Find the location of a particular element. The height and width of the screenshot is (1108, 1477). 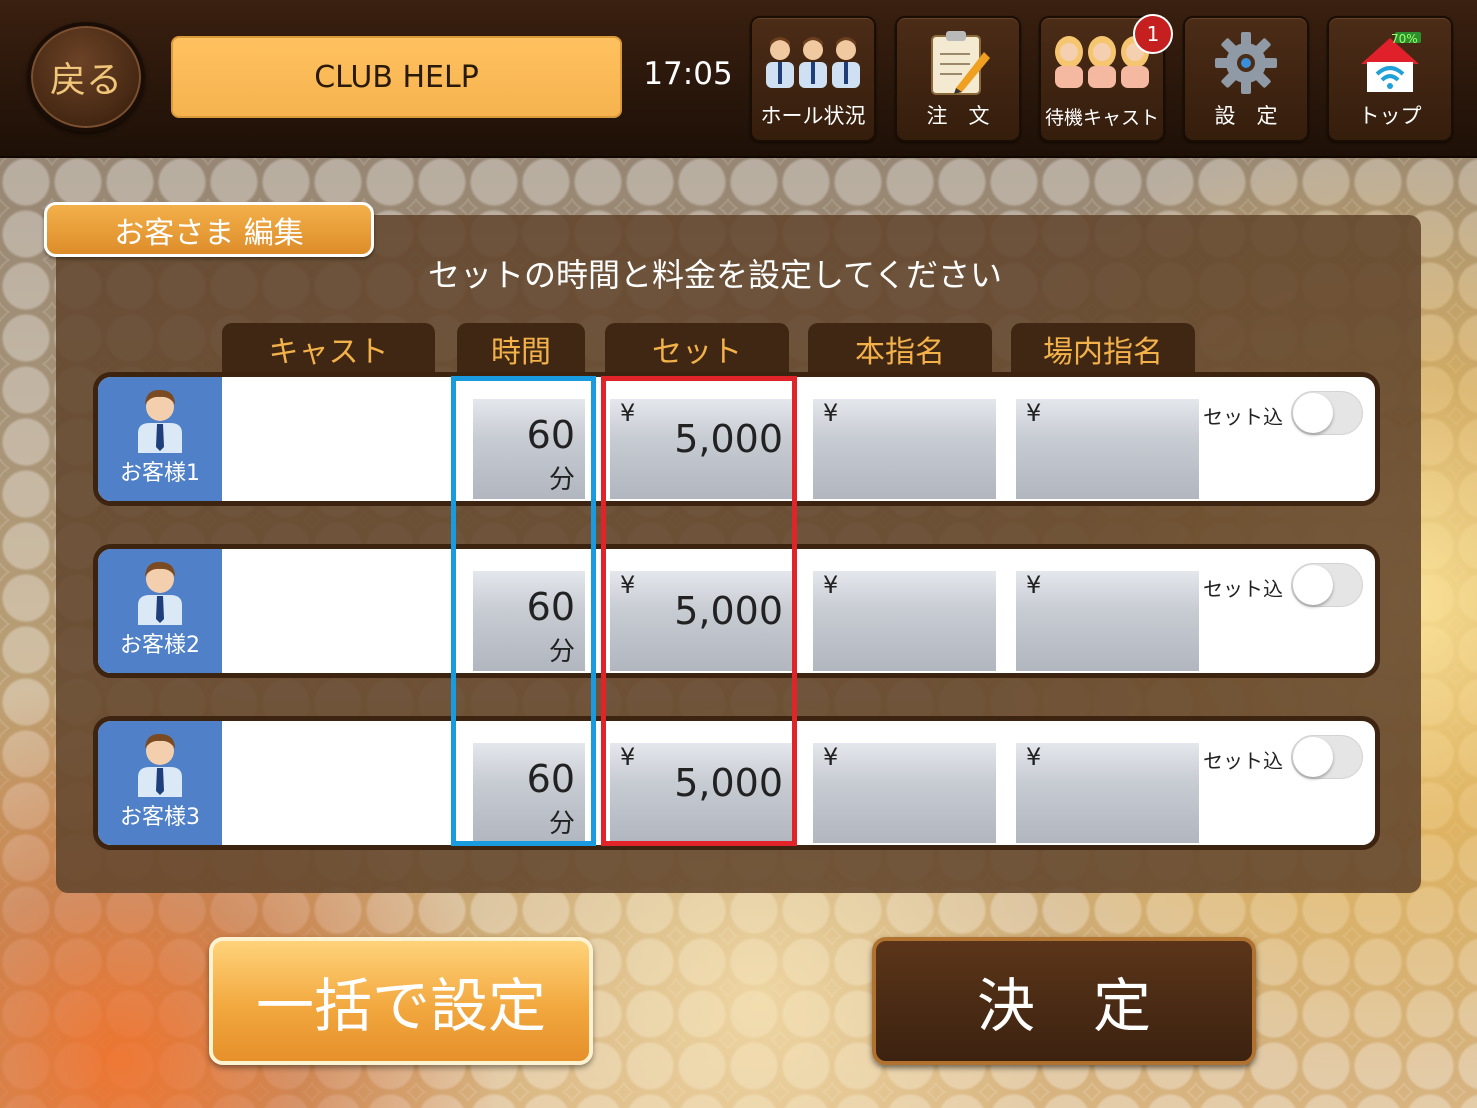

club-name-banner: CLUB HELP is located at coordinates (396, 77).